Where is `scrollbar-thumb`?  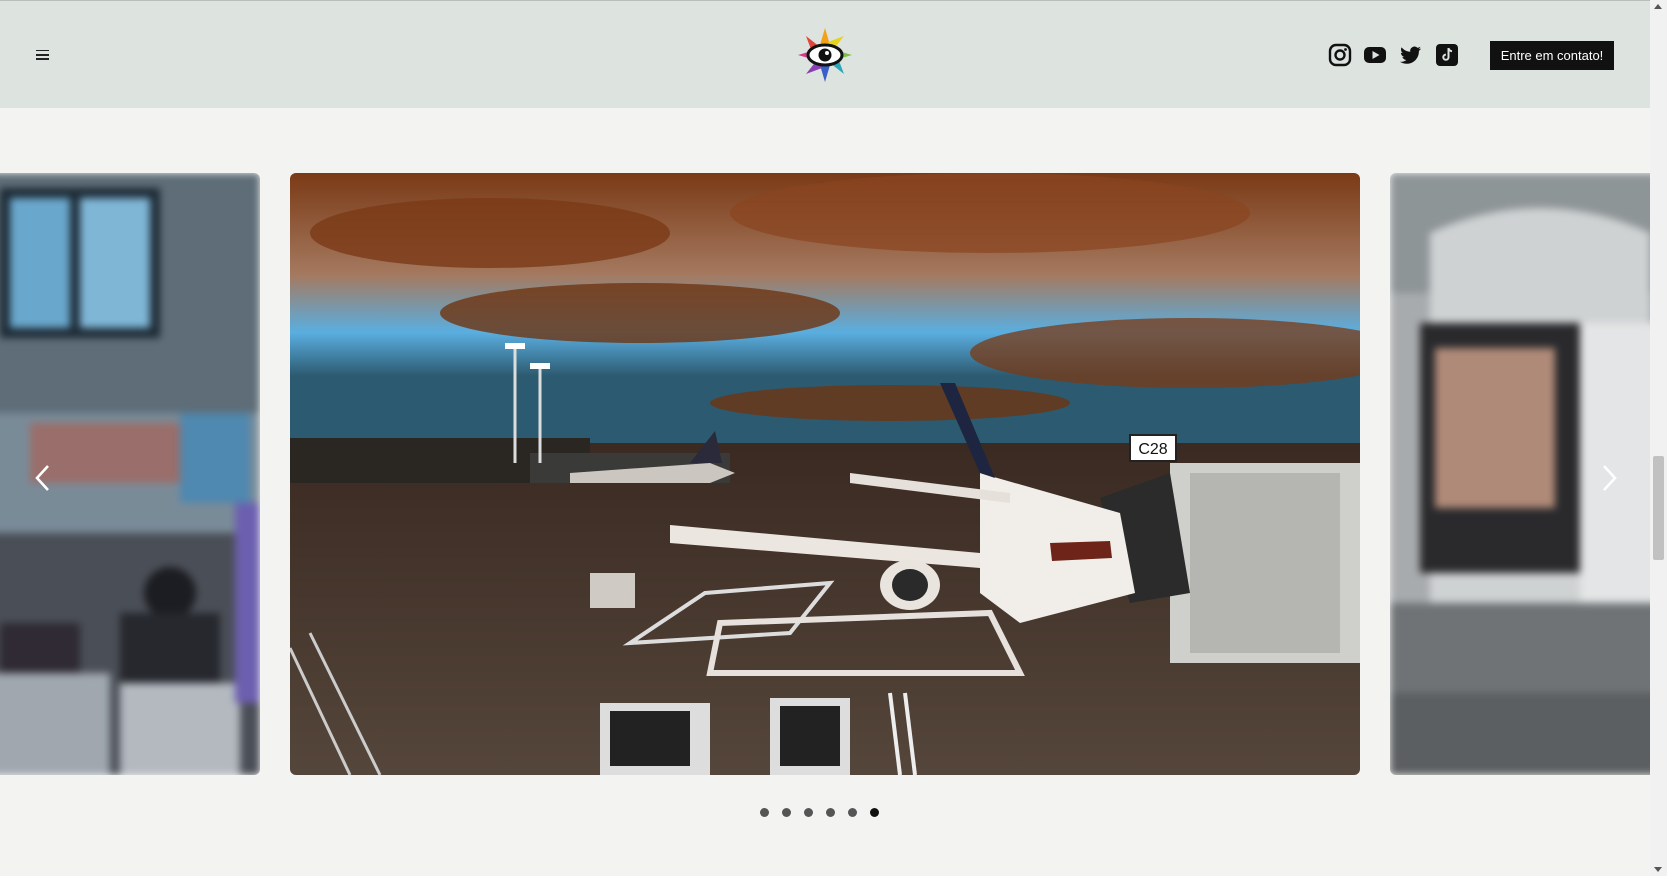
scrollbar-thumb is located at coordinates (1658, 508).